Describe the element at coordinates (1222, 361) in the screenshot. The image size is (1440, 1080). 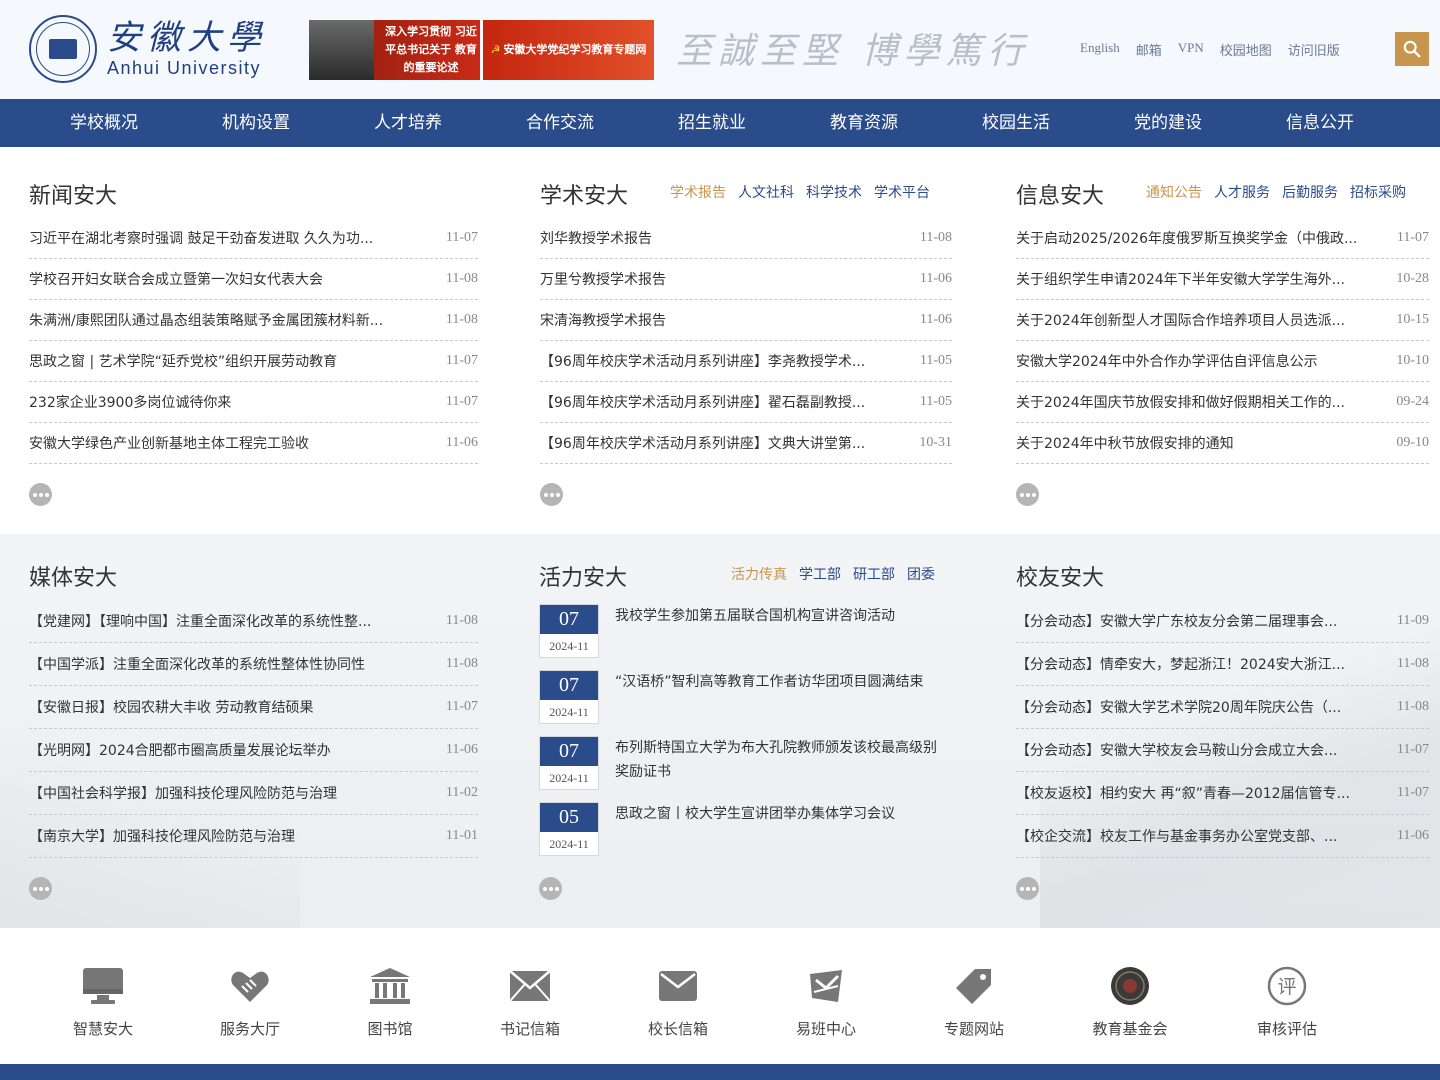
I see `list-item: 安徽大学2024年中外合作办学评估自评信息公示 10-10` at that location.